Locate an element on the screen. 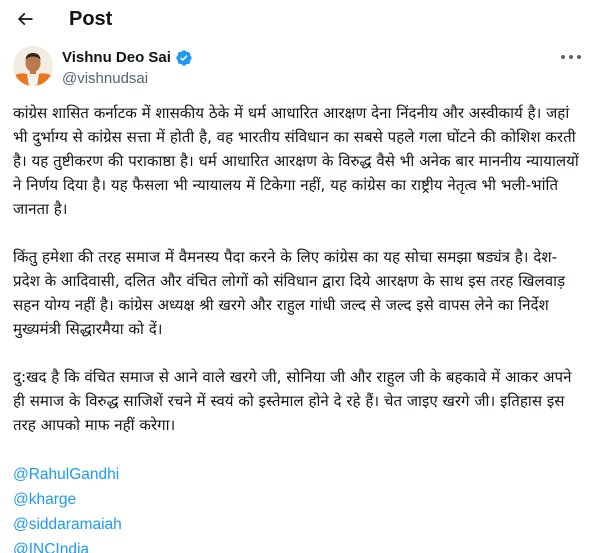  author-handle: @vishnudsai is located at coordinates (105, 78).